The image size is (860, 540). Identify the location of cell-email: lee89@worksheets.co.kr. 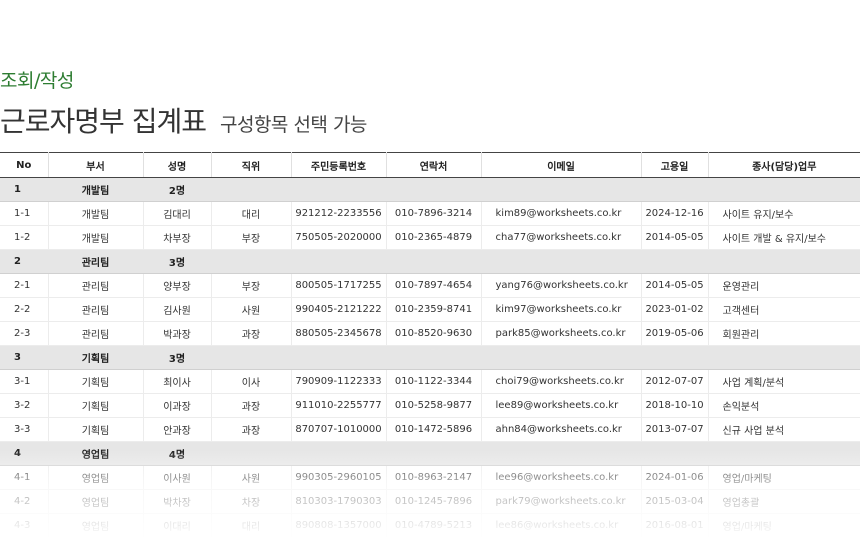
(561, 405).